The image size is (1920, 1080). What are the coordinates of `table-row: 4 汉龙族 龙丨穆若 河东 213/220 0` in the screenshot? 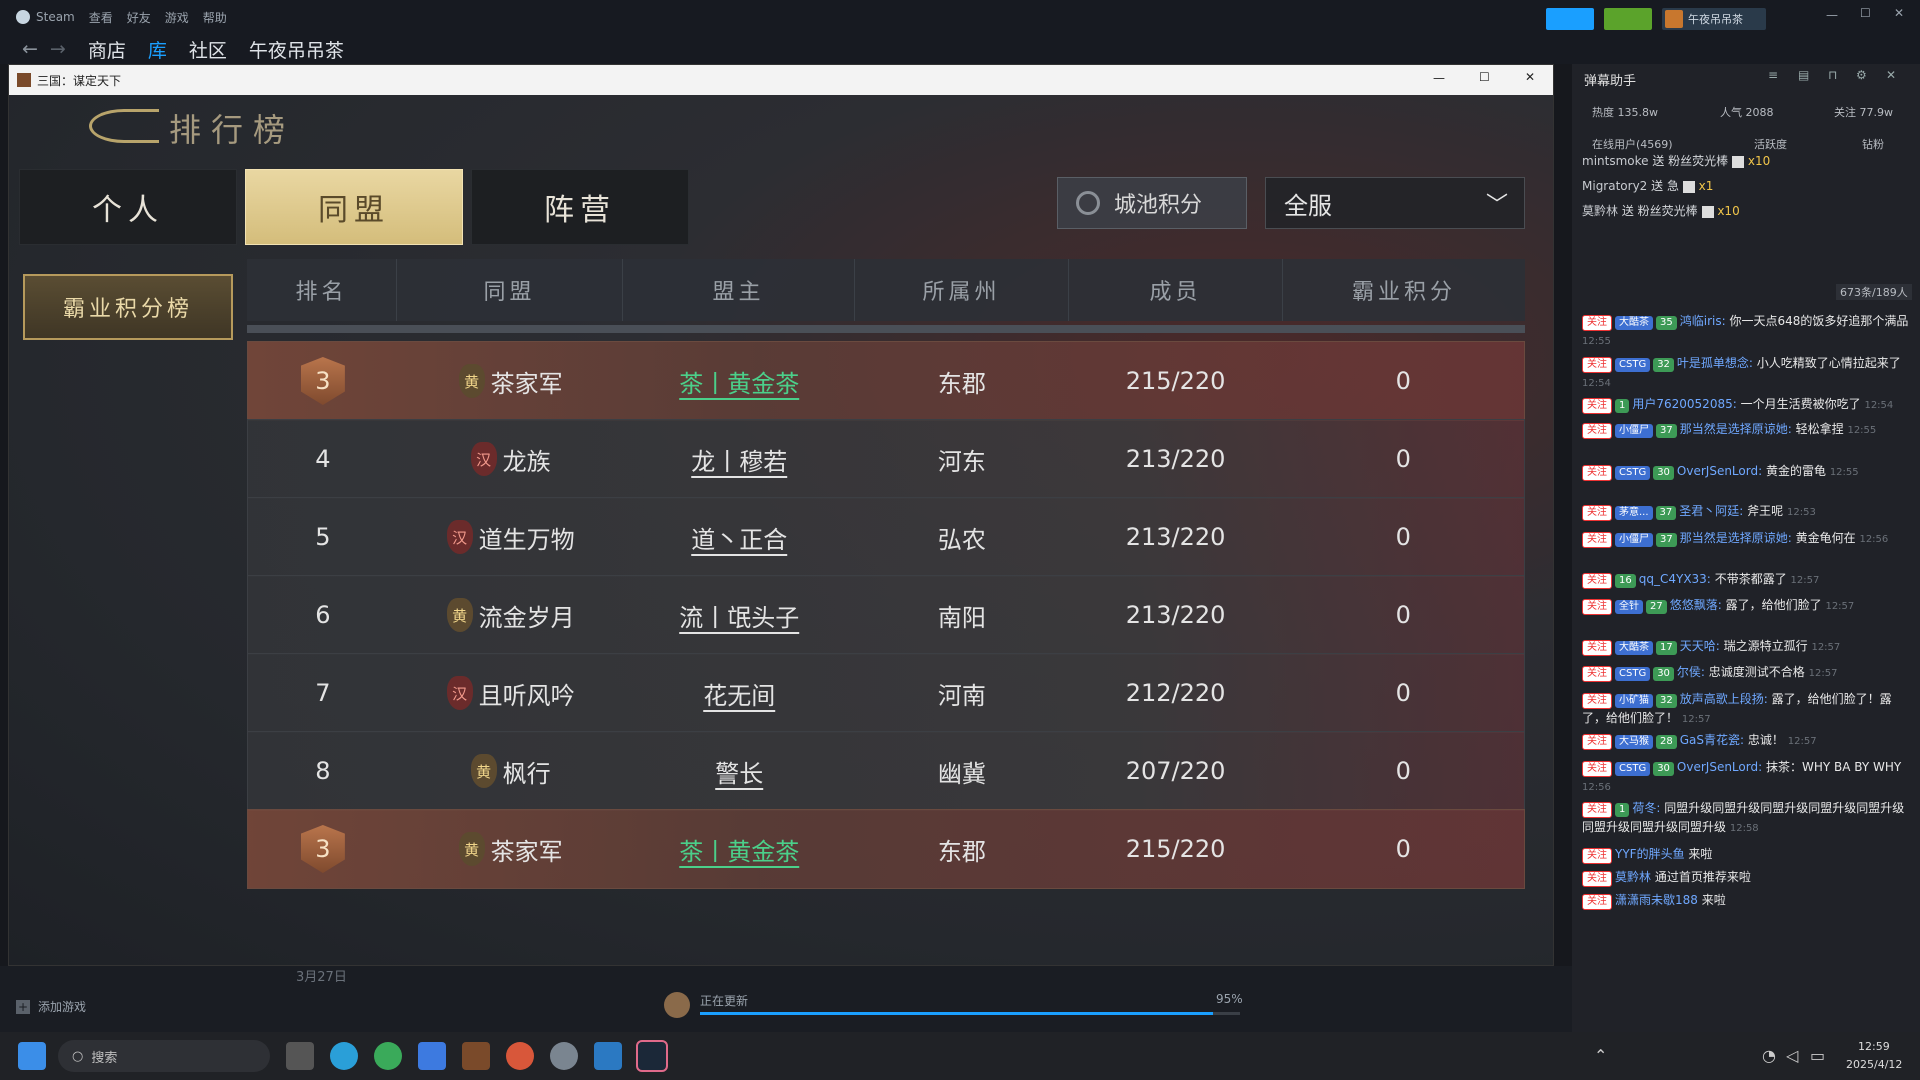 It's located at (886, 459).